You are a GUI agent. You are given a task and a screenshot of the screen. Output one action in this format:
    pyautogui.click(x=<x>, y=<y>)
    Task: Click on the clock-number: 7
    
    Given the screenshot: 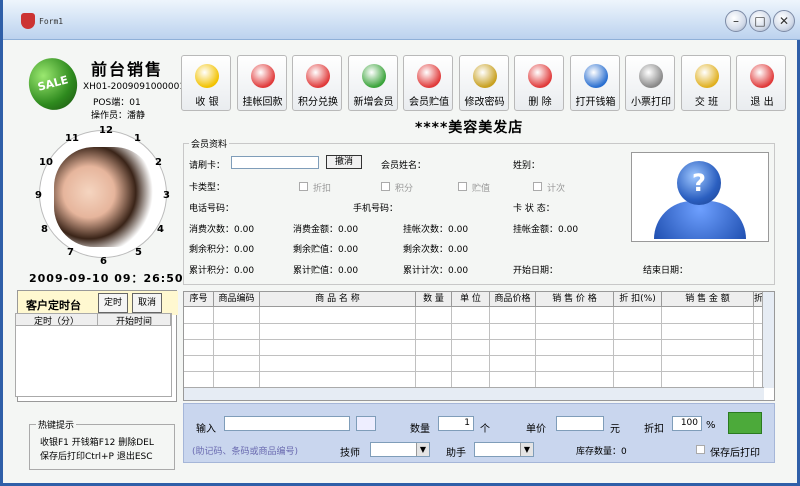 What is the action you would take?
    pyautogui.click(x=70, y=252)
    